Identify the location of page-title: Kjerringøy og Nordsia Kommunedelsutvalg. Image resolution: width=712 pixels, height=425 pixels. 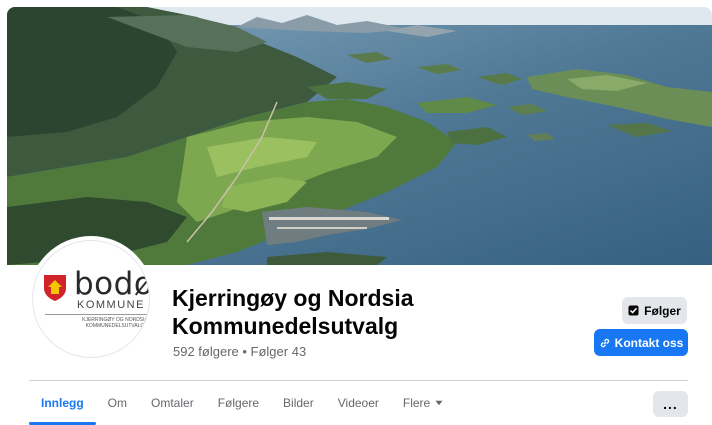
(293, 312).